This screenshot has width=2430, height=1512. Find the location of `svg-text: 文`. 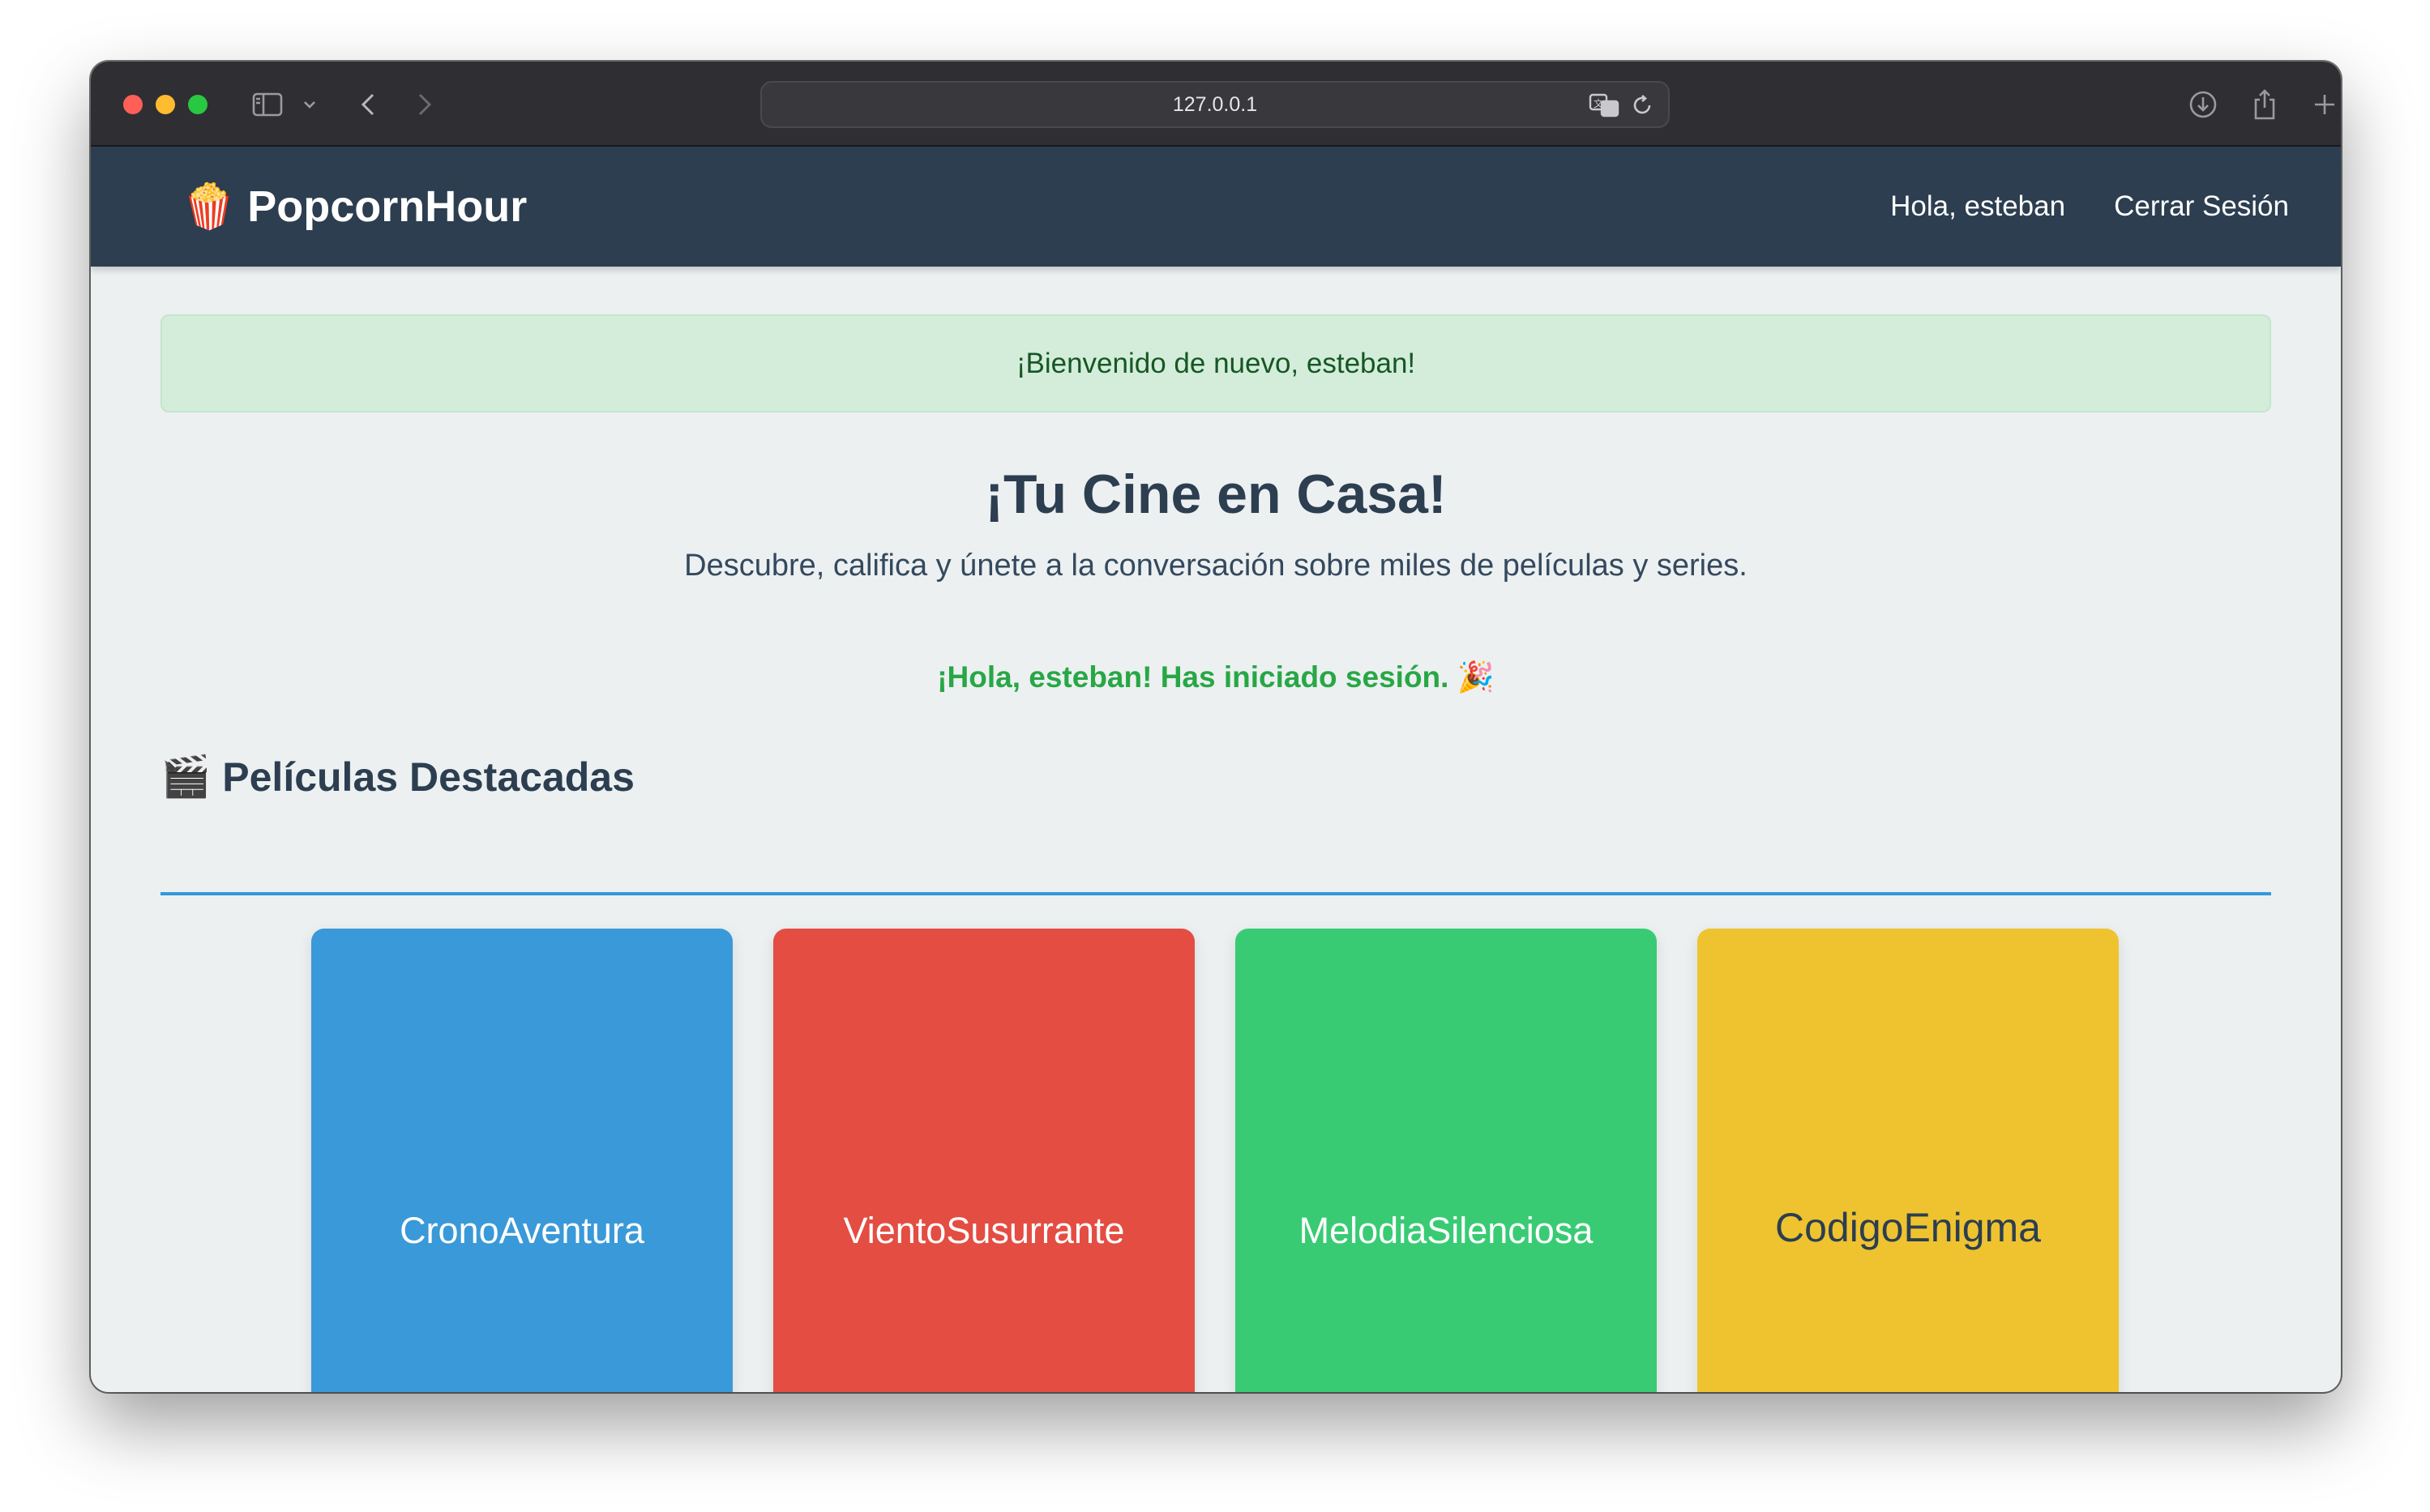

svg-text: 文 is located at coordinates (1598, 103).